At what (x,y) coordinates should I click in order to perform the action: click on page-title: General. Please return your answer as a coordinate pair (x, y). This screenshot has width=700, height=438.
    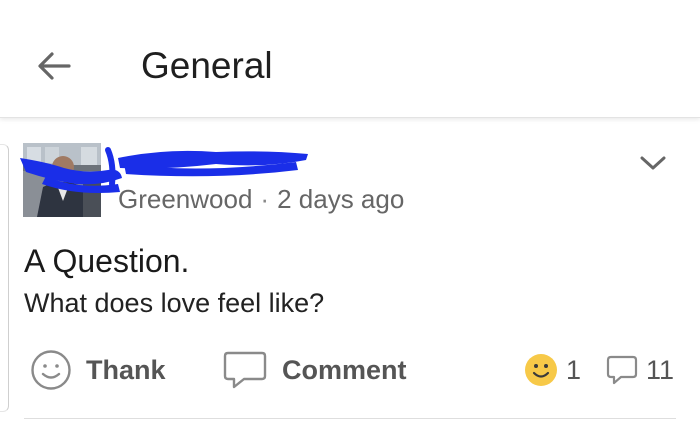
    Looking at the image, I should click on (207, 65).